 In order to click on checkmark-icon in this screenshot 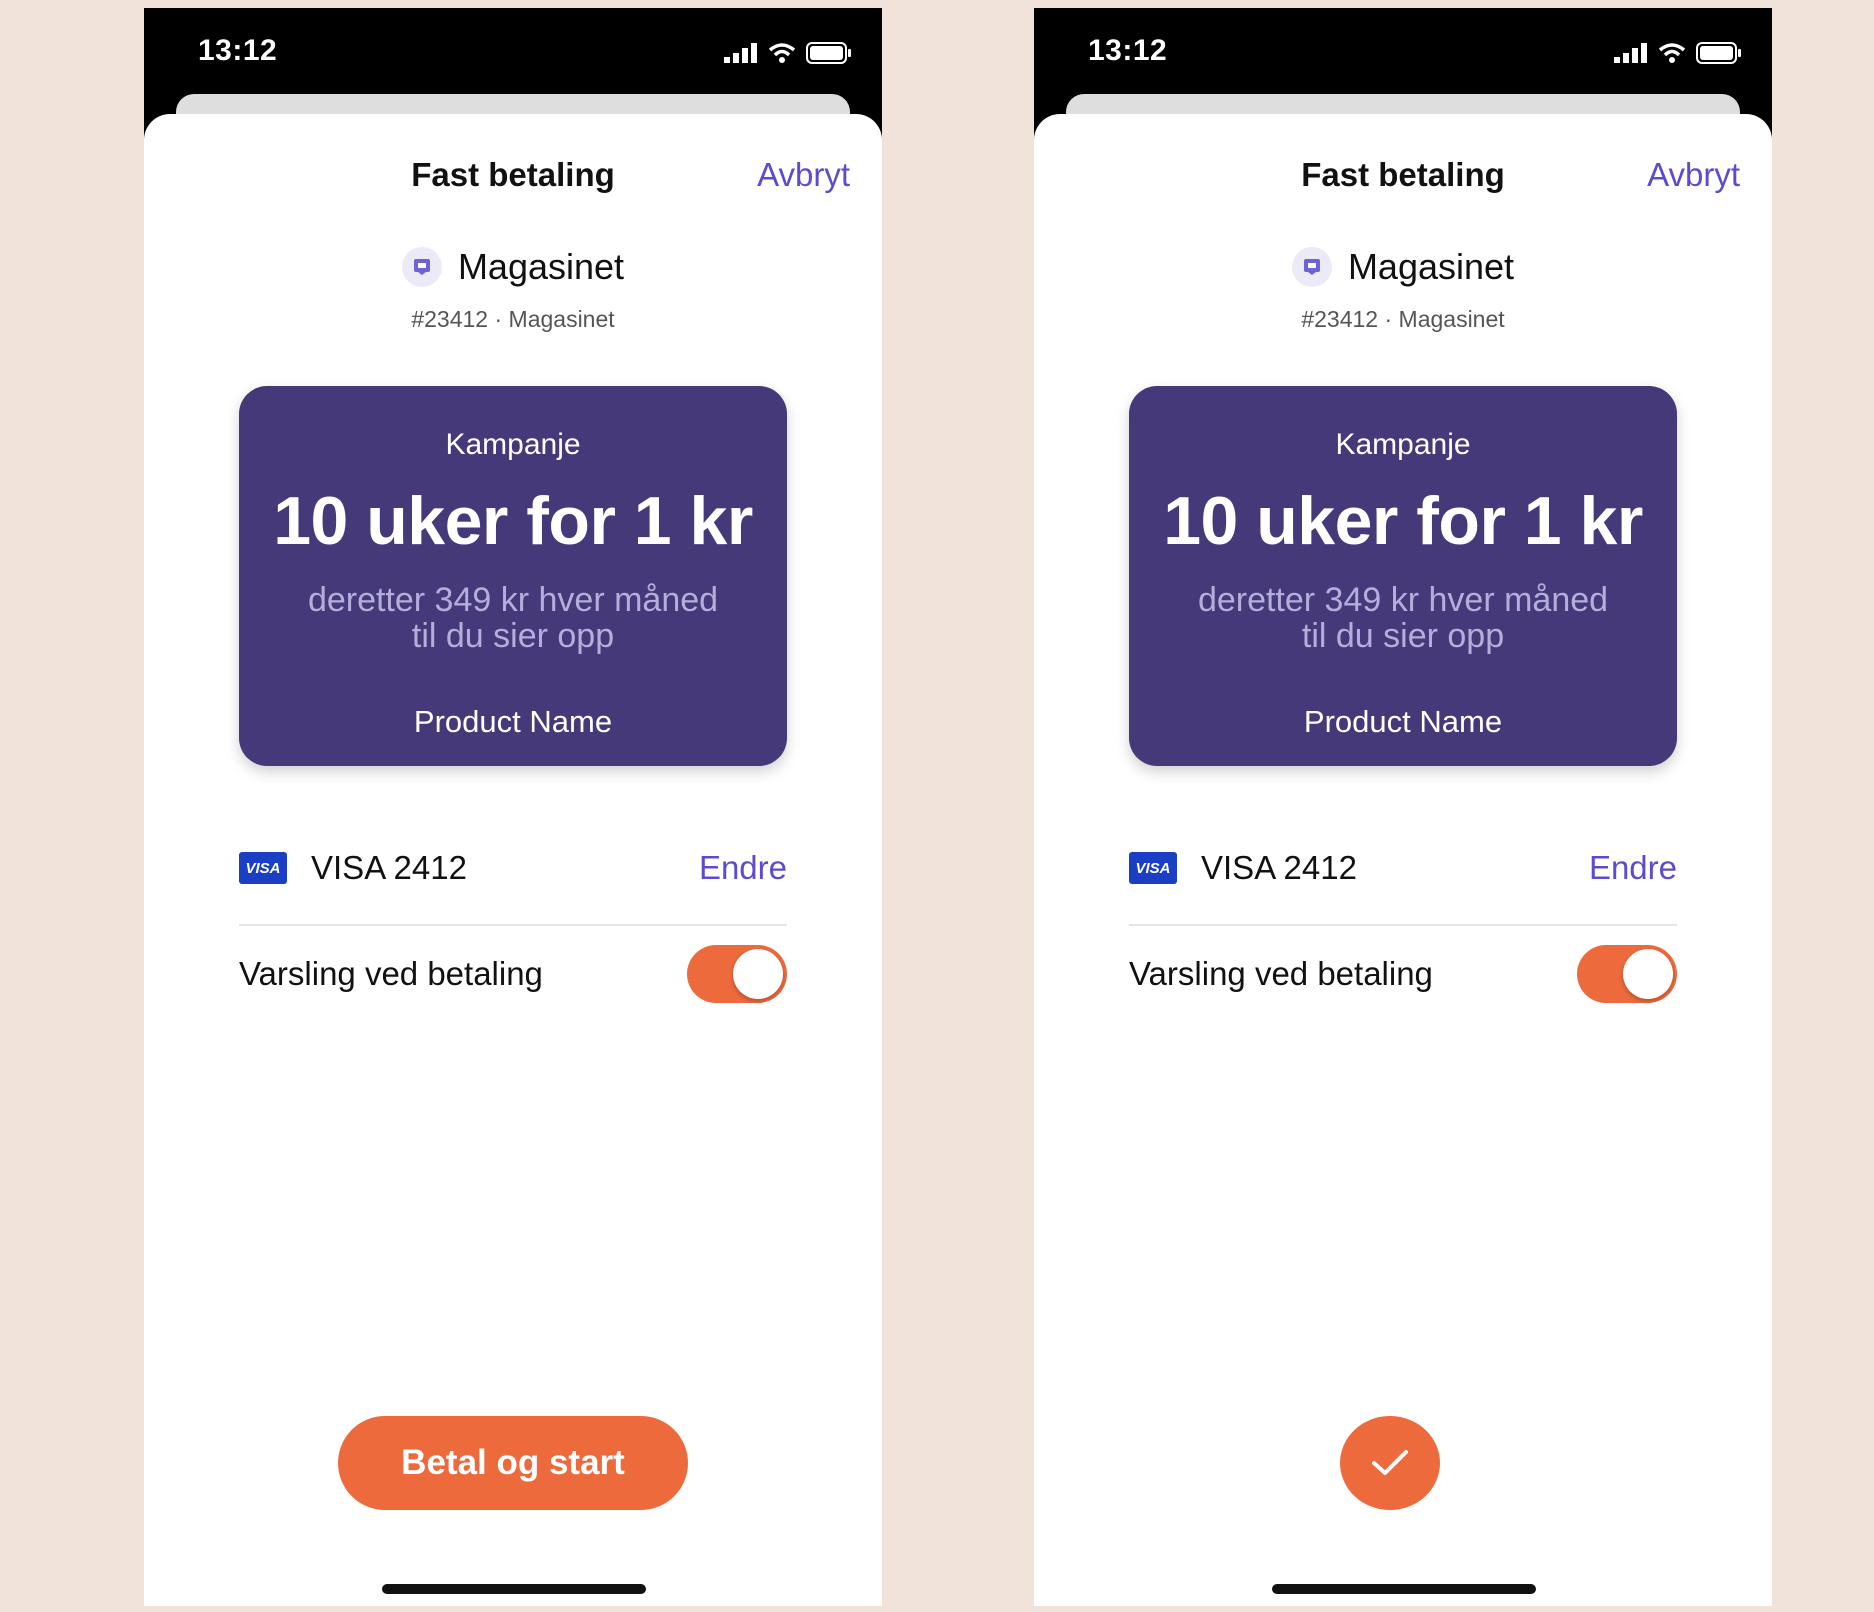, I will do `click(1390, 1462)`.